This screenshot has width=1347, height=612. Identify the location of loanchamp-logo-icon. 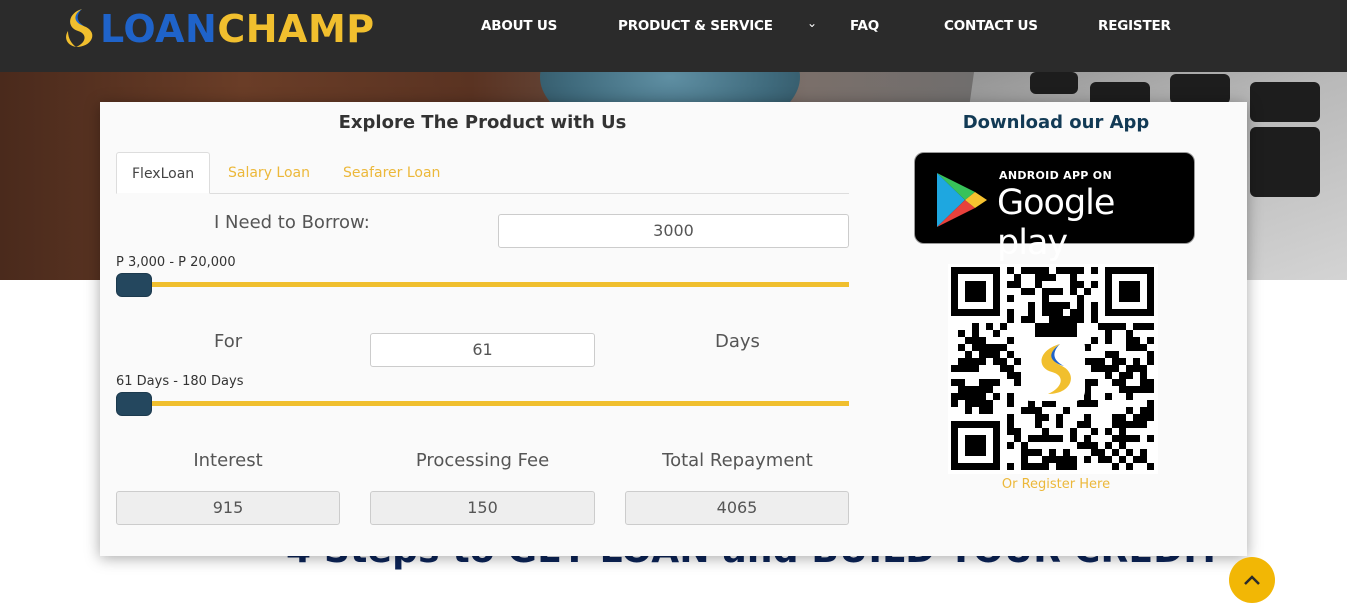
(80, 29).